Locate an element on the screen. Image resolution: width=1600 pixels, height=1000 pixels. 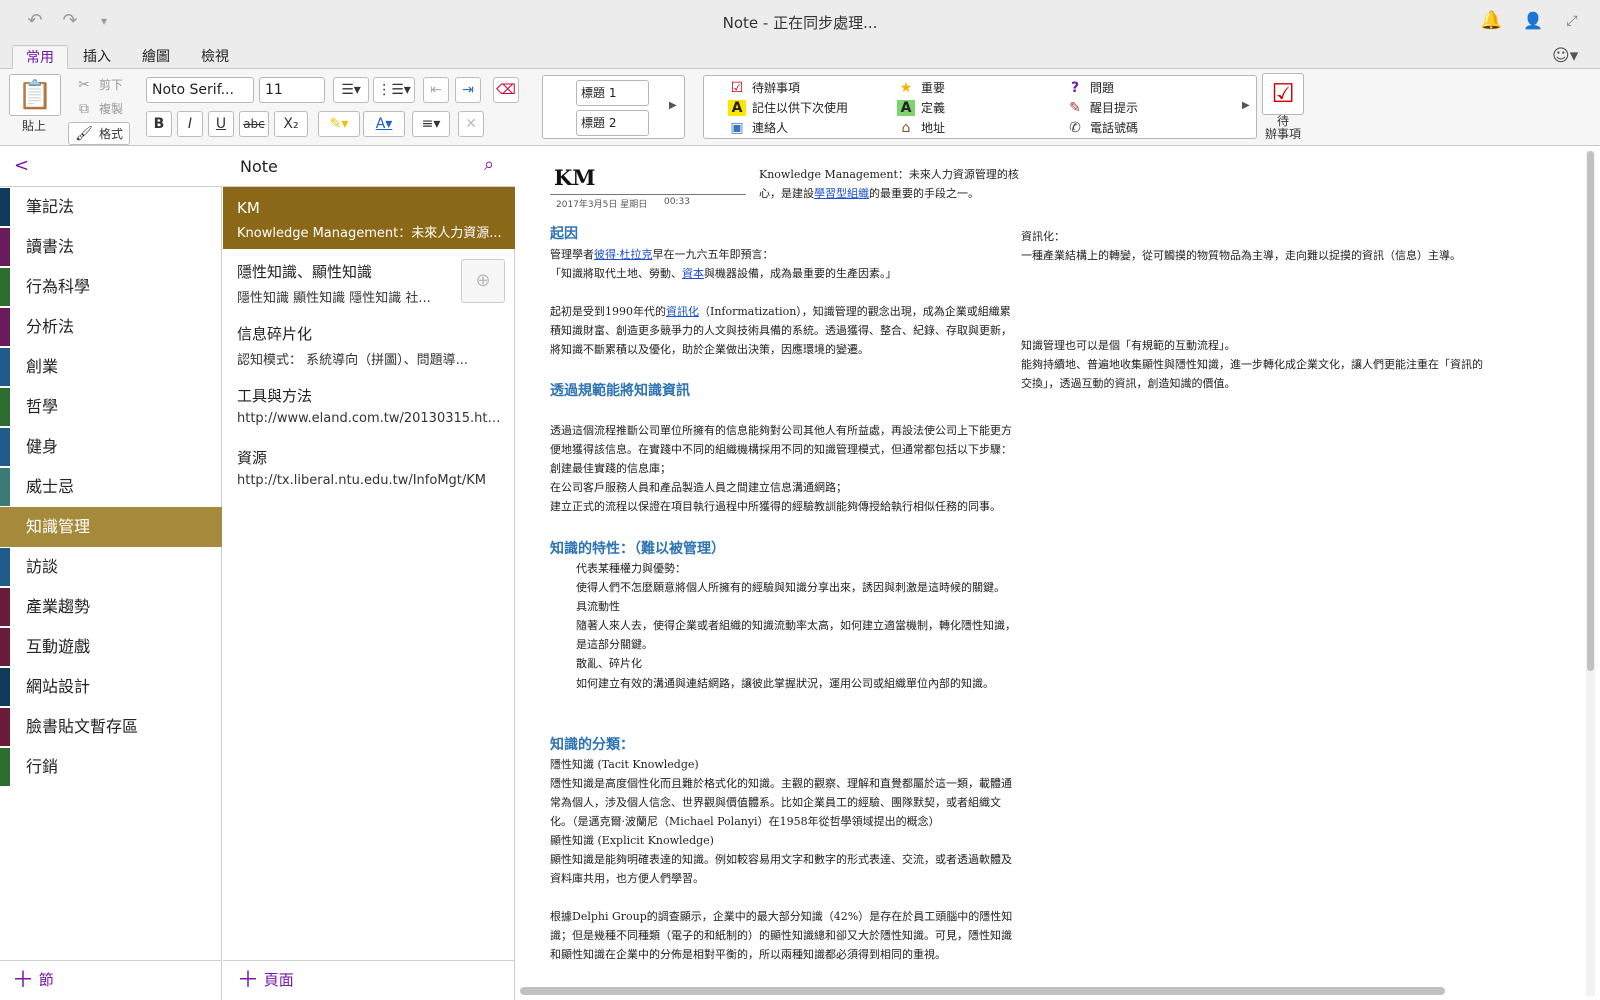
notification-bell-icon: 🔔 is located at coordinates (1491, 21).